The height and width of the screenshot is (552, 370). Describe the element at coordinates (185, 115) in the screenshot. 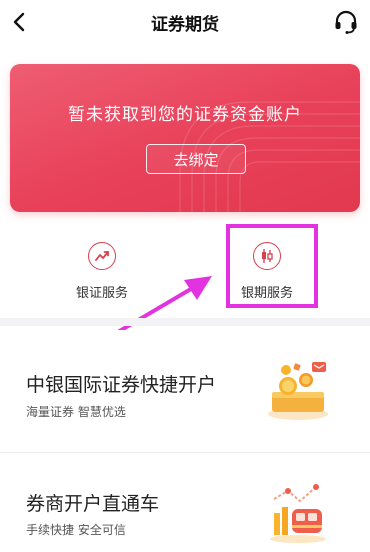

I see `no-account-message: 暂未获取到您的证券资金账户` at that location.